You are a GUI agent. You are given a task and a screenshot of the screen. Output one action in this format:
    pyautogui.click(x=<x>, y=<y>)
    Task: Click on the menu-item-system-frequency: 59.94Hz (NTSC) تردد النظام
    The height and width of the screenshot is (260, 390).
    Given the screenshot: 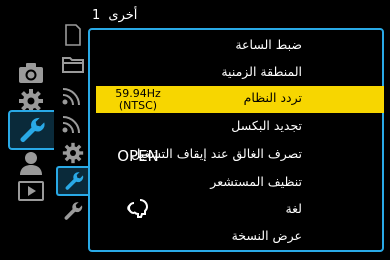 What is the action you would take?
    pyautogui.click(x=240, y=99)
    